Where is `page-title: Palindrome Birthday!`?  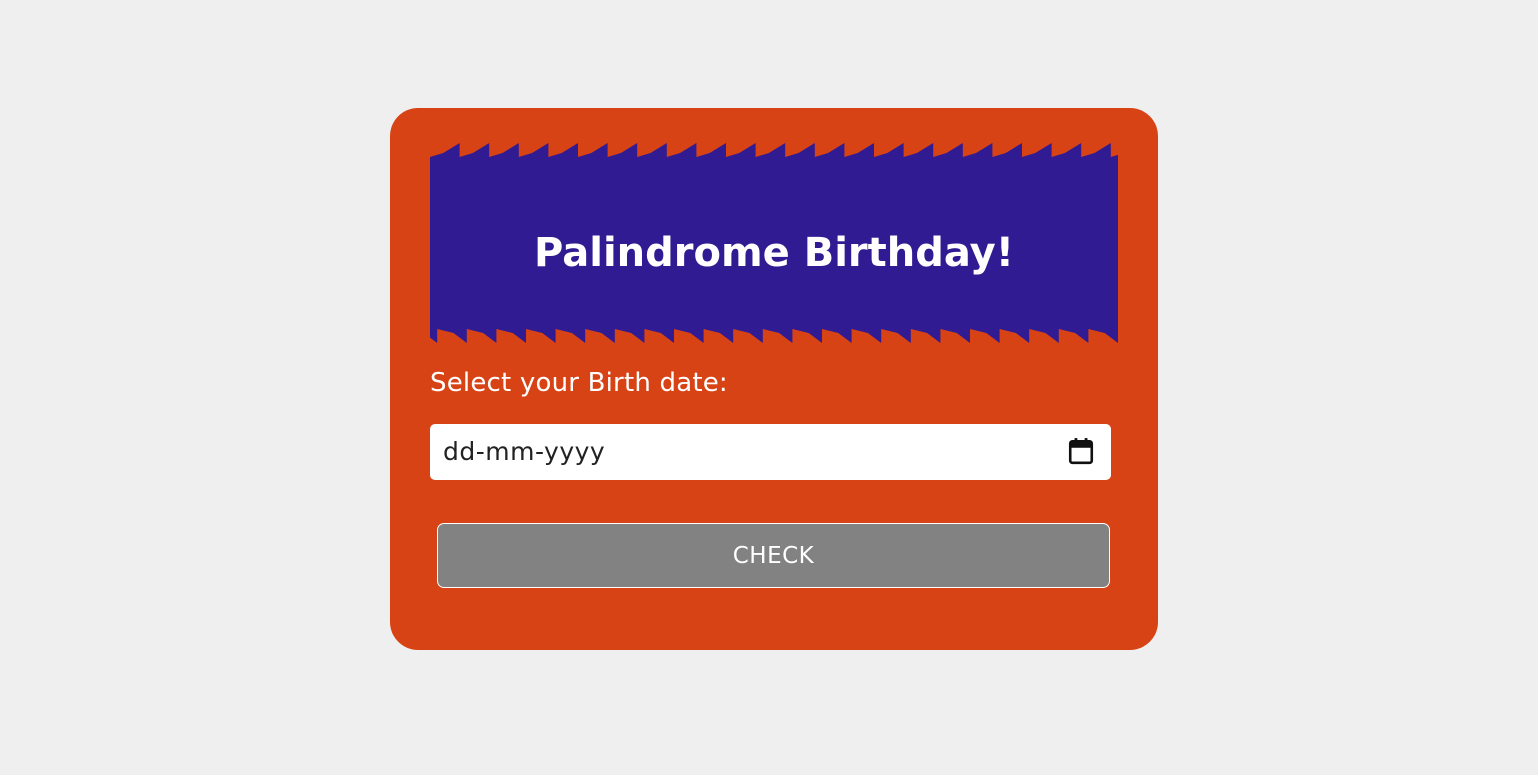
page-title: Palindrome Birthday! is located at coordinates (774, 253).